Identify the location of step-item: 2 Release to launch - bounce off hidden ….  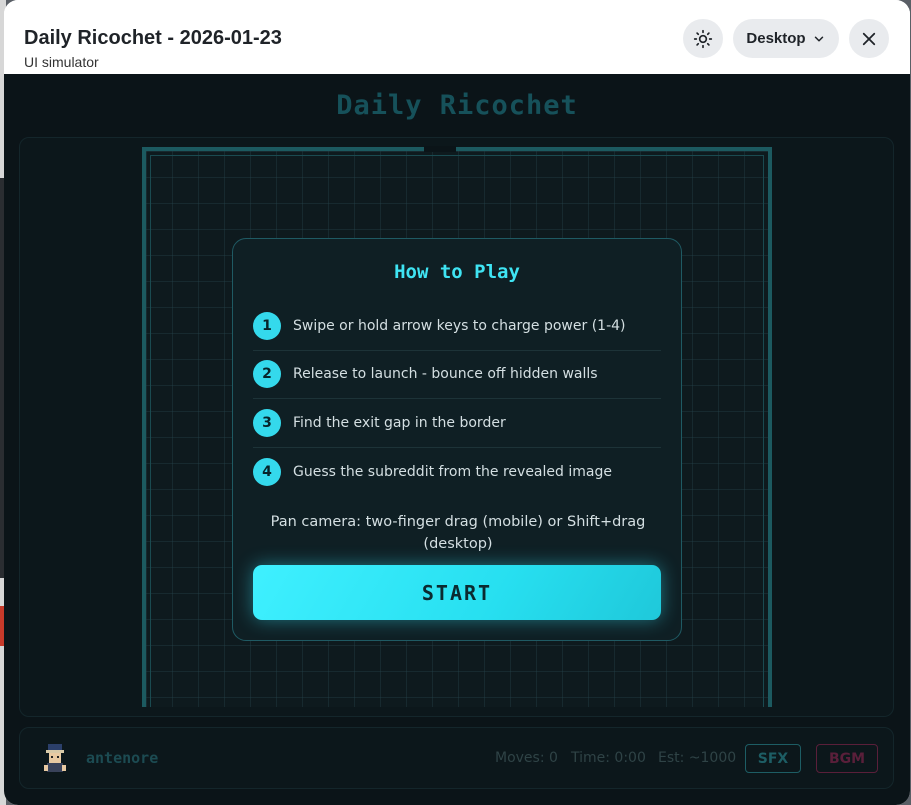
(457, 375).